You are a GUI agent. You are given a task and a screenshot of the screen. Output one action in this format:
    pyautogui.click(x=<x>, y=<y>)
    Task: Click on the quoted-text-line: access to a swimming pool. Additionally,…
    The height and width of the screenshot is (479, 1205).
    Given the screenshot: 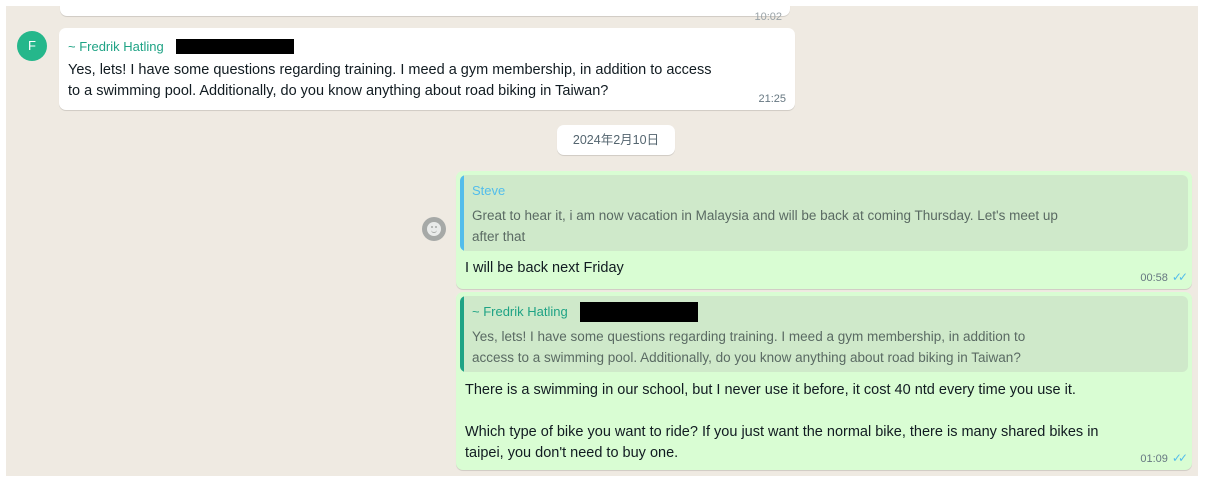 What is the action you would take?
    pyautogui.click(x=746, y=357)
    